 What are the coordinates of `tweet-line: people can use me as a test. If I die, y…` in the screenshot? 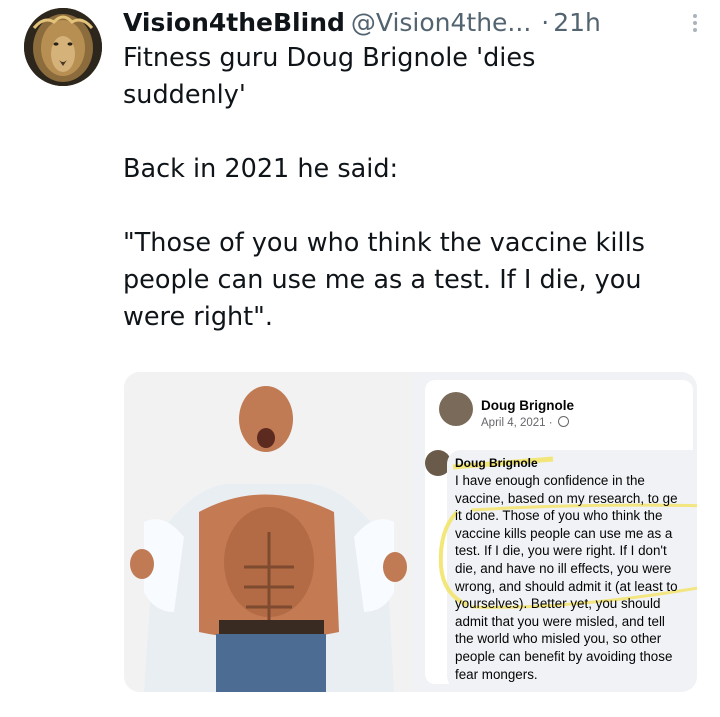 It's located at (382, 280).